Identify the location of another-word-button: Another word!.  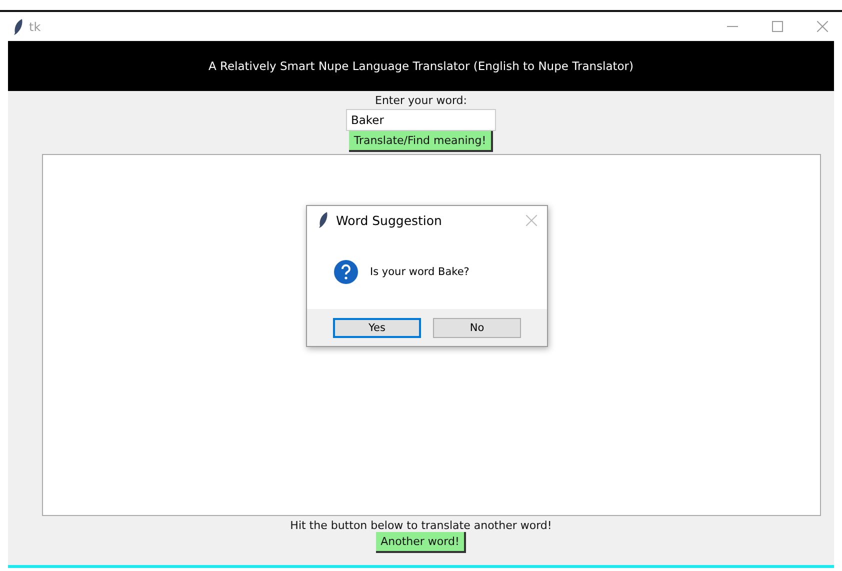
(421, 542).